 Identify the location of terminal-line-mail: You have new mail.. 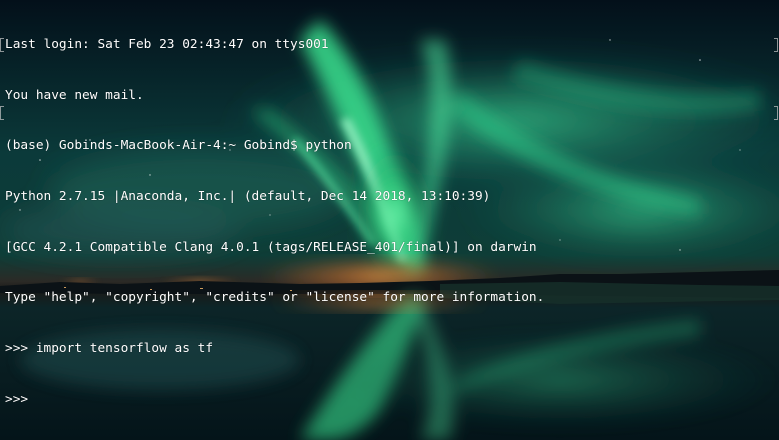
(74, 95).